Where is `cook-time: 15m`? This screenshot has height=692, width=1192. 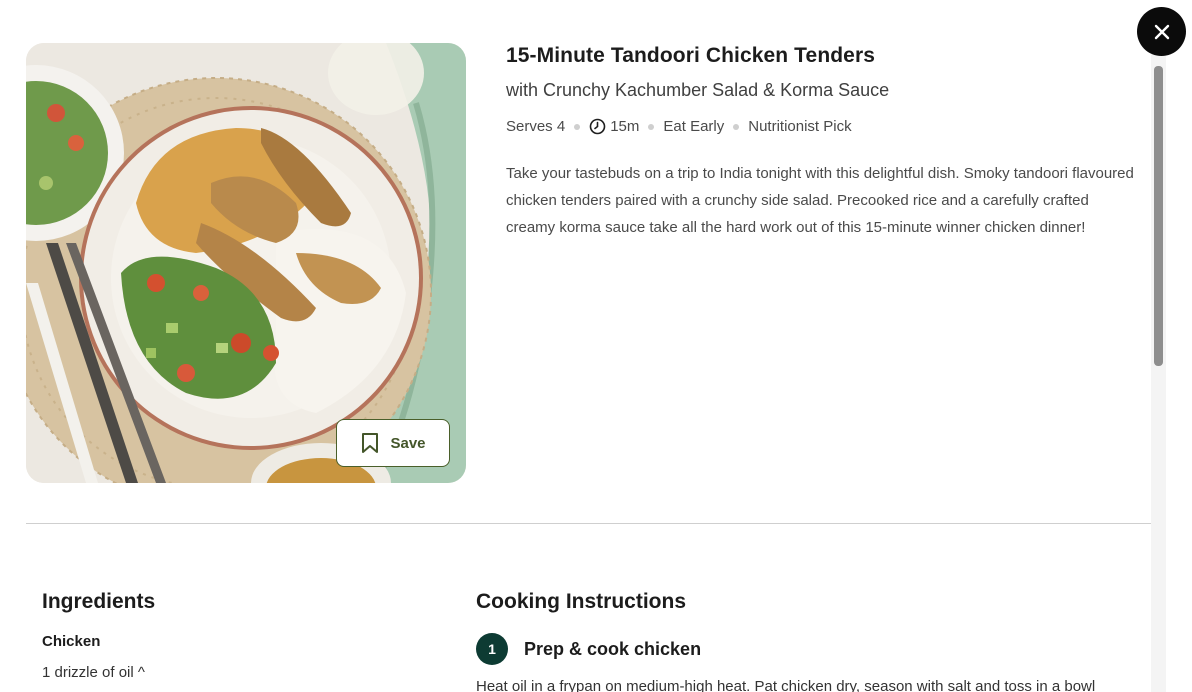
cook-time: 15m is located at coordinates (614, 126).